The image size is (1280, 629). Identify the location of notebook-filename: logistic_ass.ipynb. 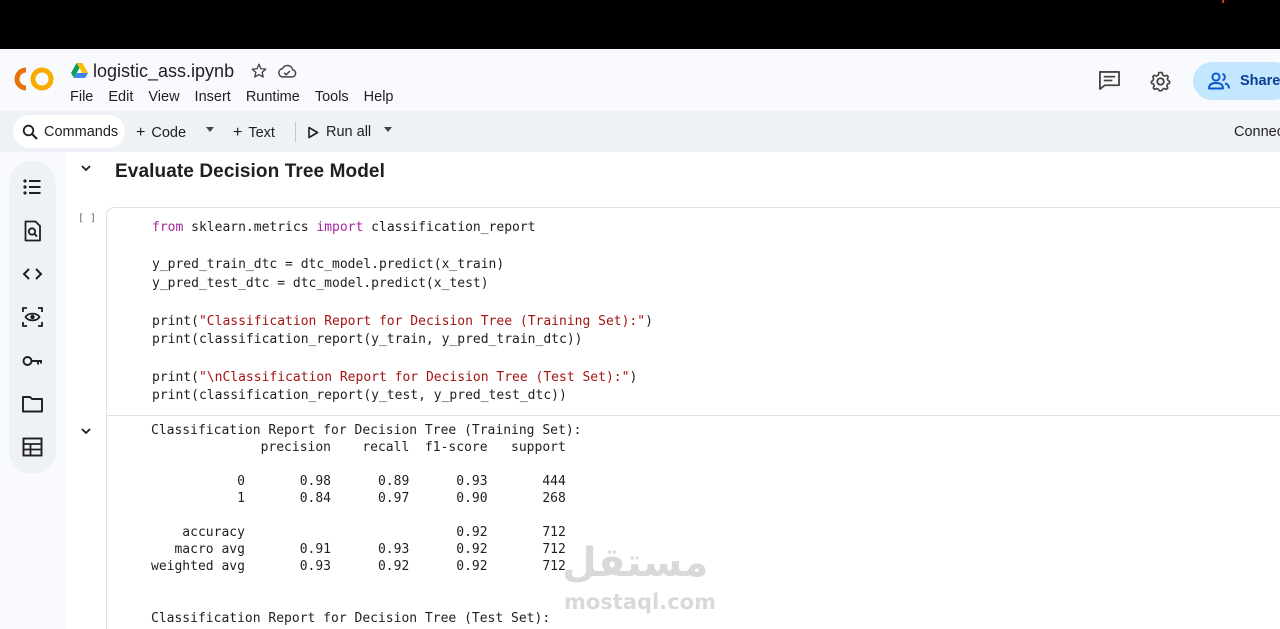
(163, 71).